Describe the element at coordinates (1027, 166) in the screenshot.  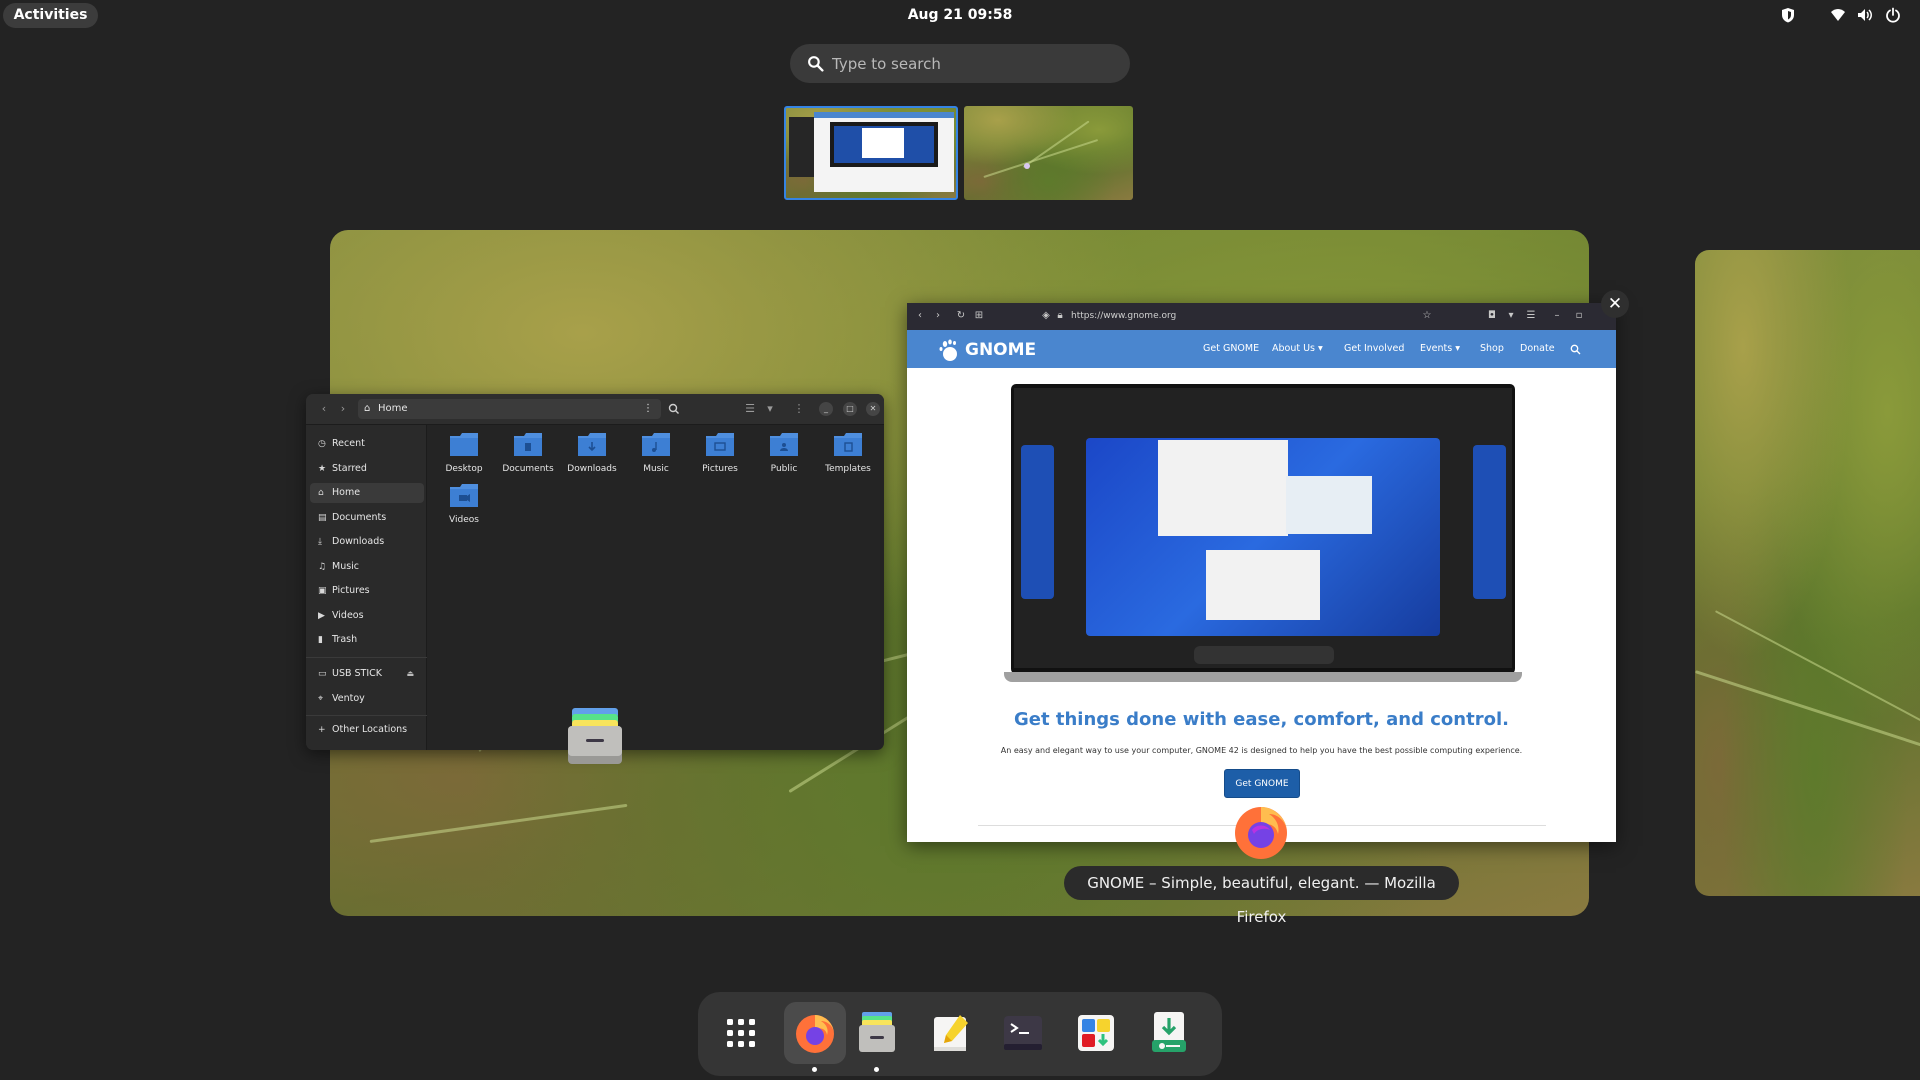
I see `flower-detail` at that location.